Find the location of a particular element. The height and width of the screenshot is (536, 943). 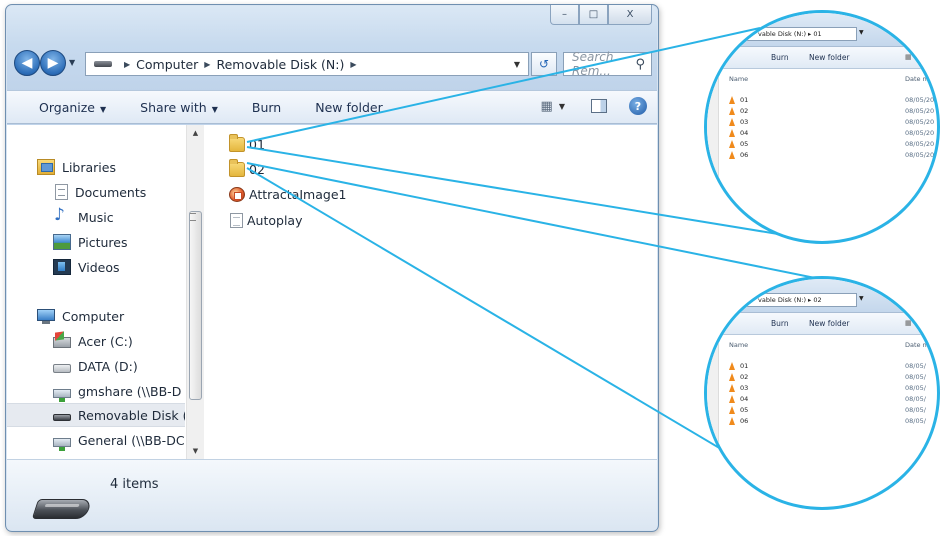

arrow-right-icon: ▶ is located at coordinates (53, 63).